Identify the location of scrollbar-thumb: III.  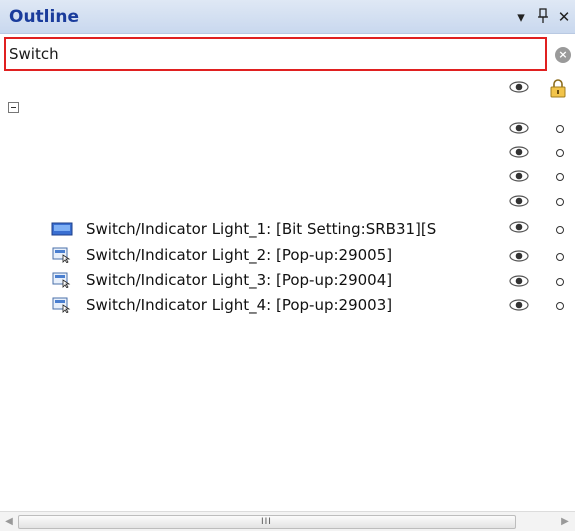
(267, 522).